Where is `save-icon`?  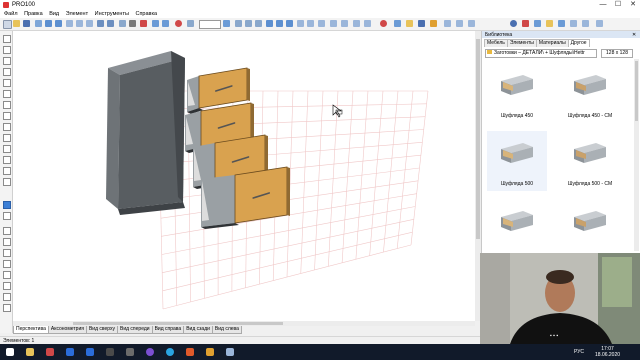
save-icon is located at coordinates (26, 23).